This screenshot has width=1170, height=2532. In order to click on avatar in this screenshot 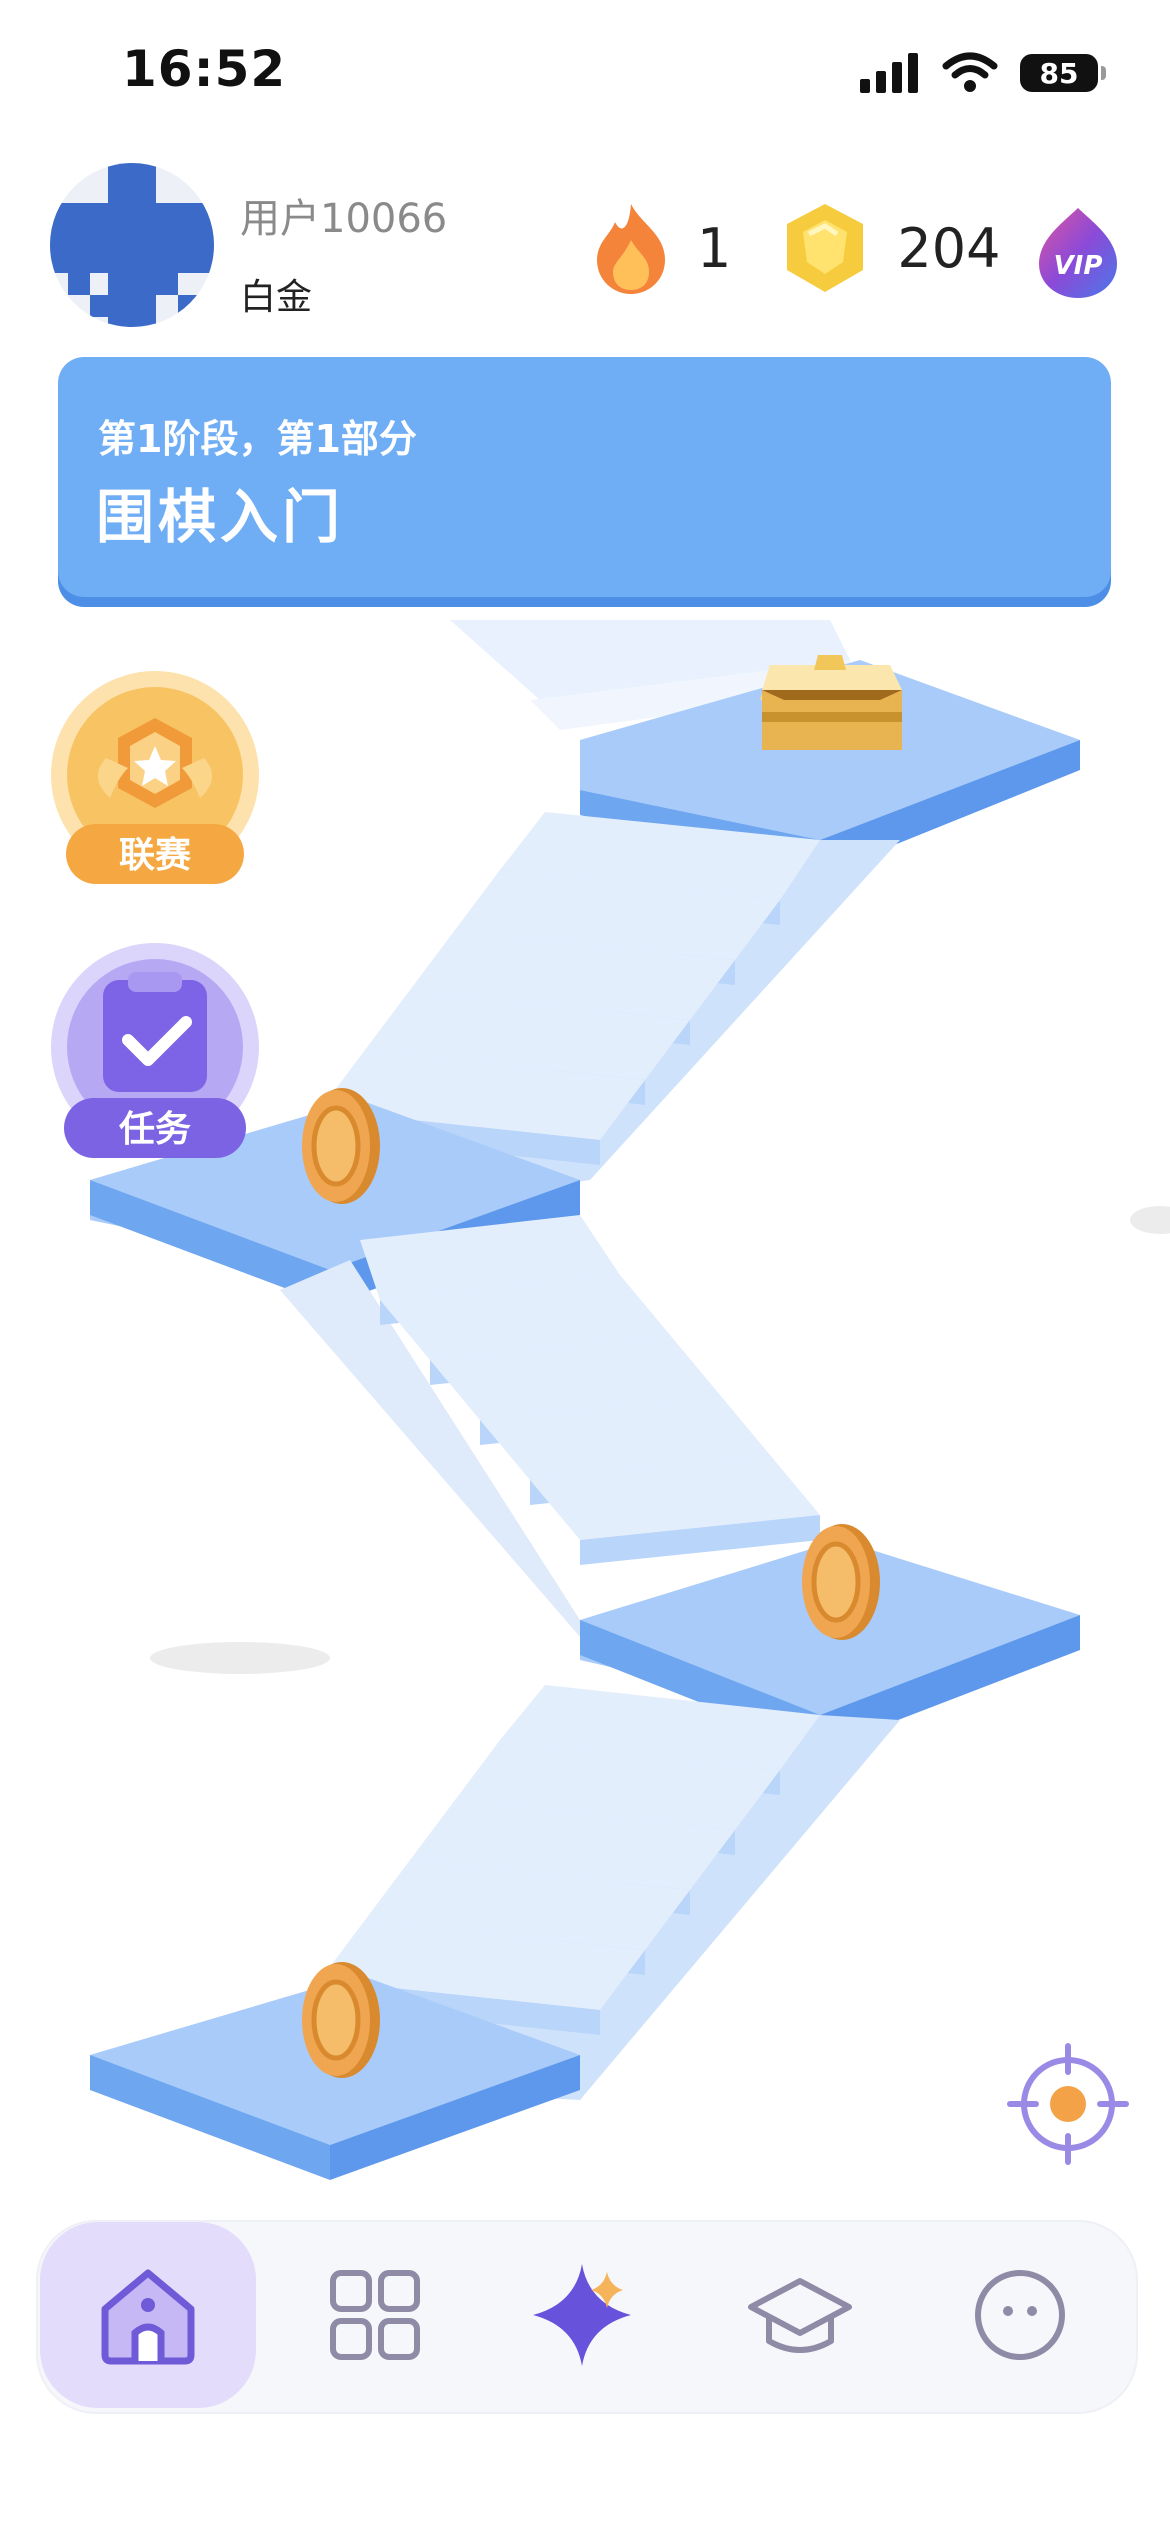, I will do `click(132, 245)`.